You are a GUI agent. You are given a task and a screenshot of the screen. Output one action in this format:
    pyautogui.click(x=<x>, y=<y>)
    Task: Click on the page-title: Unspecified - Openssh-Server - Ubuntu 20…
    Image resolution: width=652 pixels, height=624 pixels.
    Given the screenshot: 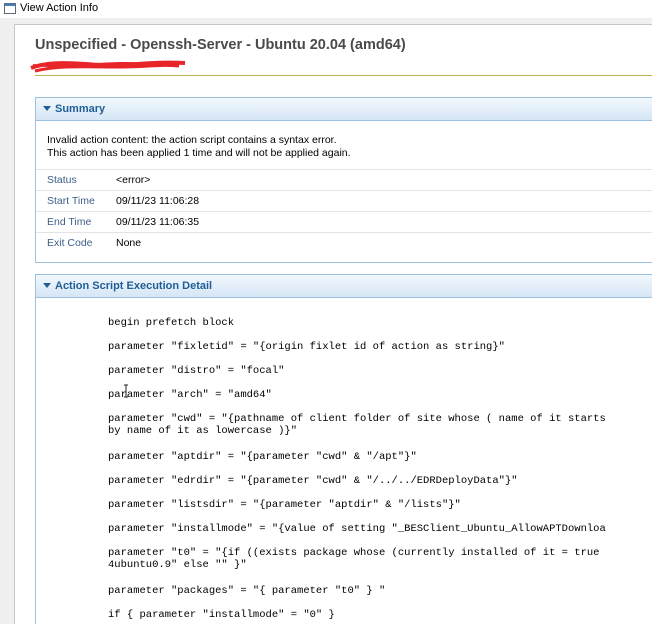 What is the action you would take?
    pyautogui.click(x=220, y=45)
    